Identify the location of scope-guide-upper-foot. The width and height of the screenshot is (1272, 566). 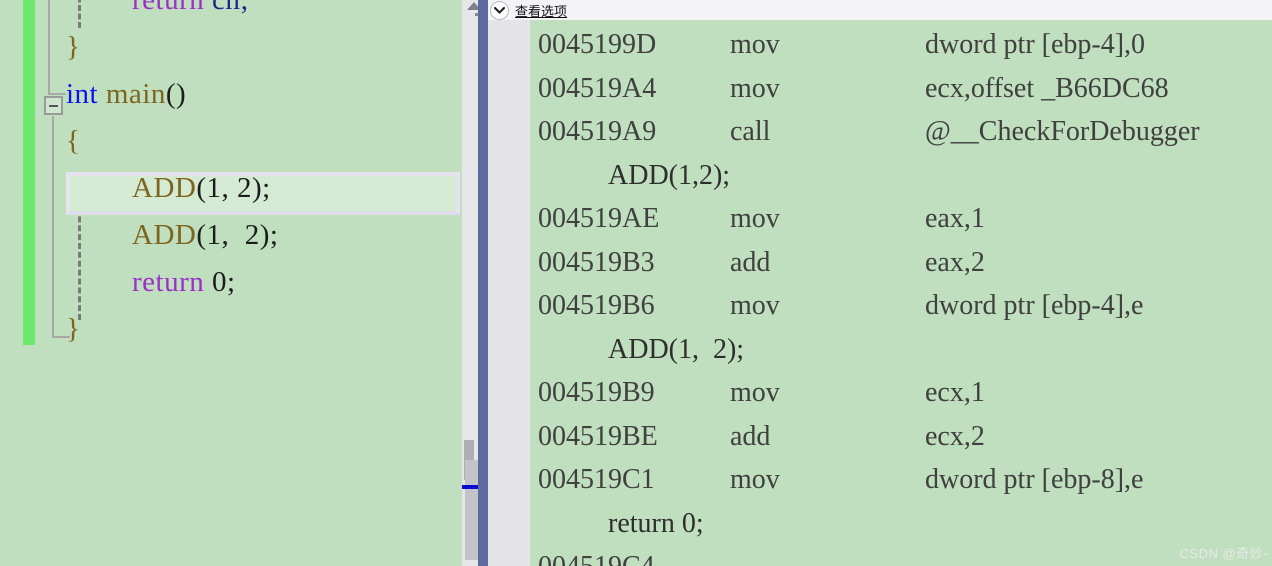
(57, 94).